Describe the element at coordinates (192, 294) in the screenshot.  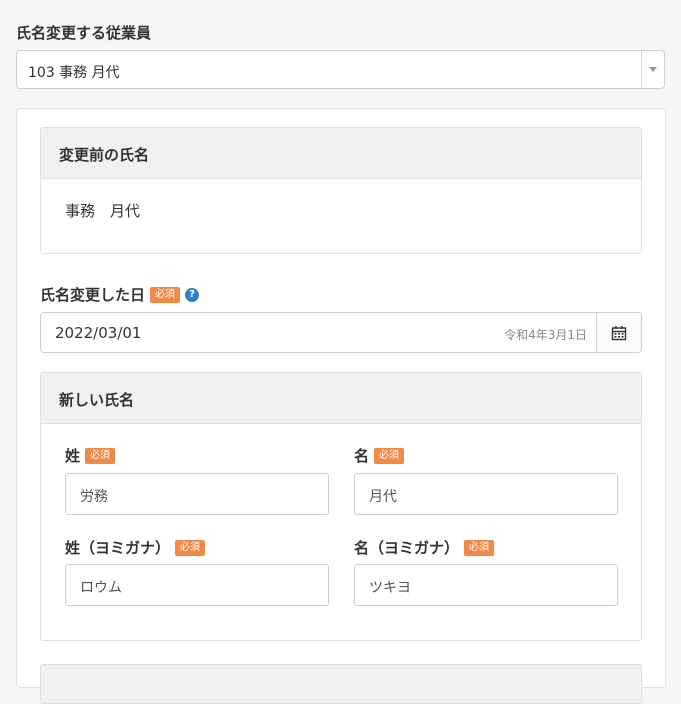
I see `question-circle-icon: ?` at that location.